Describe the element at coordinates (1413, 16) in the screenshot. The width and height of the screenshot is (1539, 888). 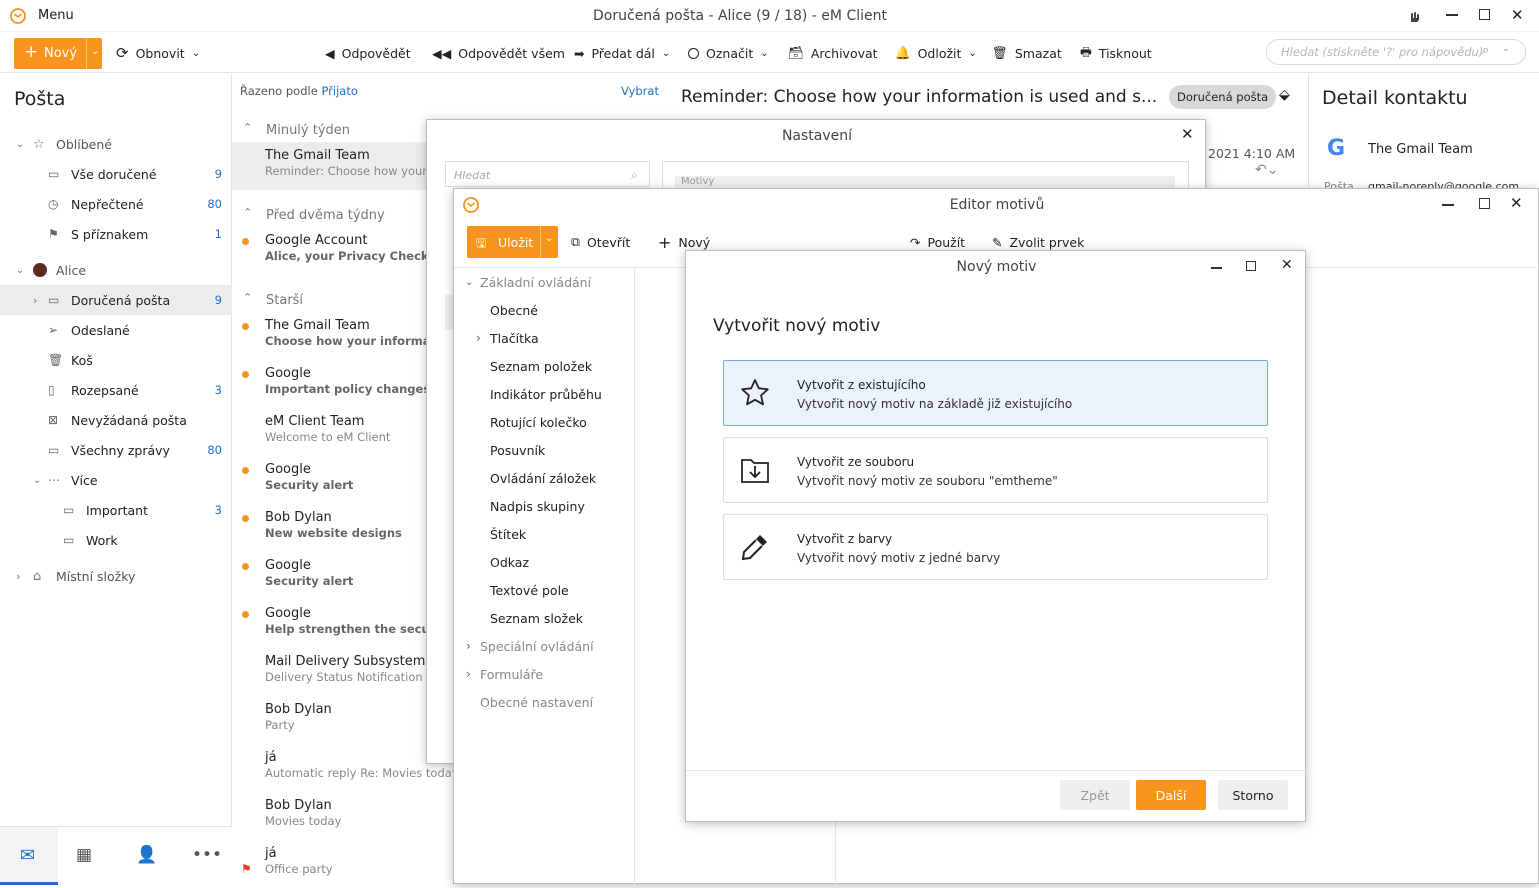
I see `touch-mode-icon` at that location.